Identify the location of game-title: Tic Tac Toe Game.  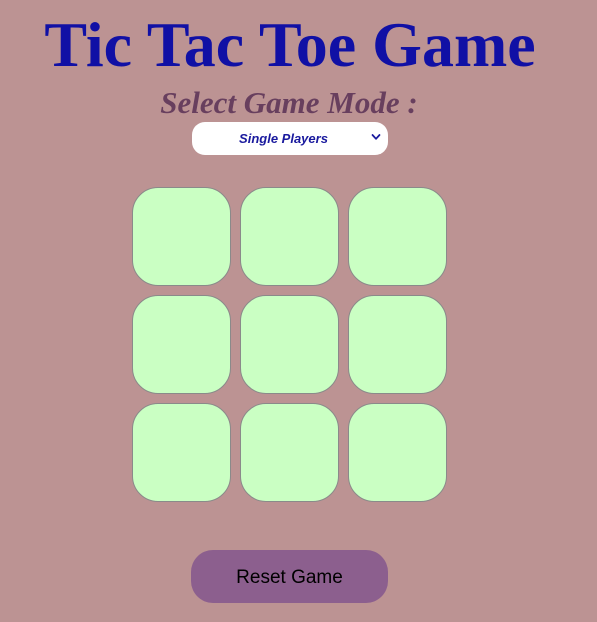
(290, 44).